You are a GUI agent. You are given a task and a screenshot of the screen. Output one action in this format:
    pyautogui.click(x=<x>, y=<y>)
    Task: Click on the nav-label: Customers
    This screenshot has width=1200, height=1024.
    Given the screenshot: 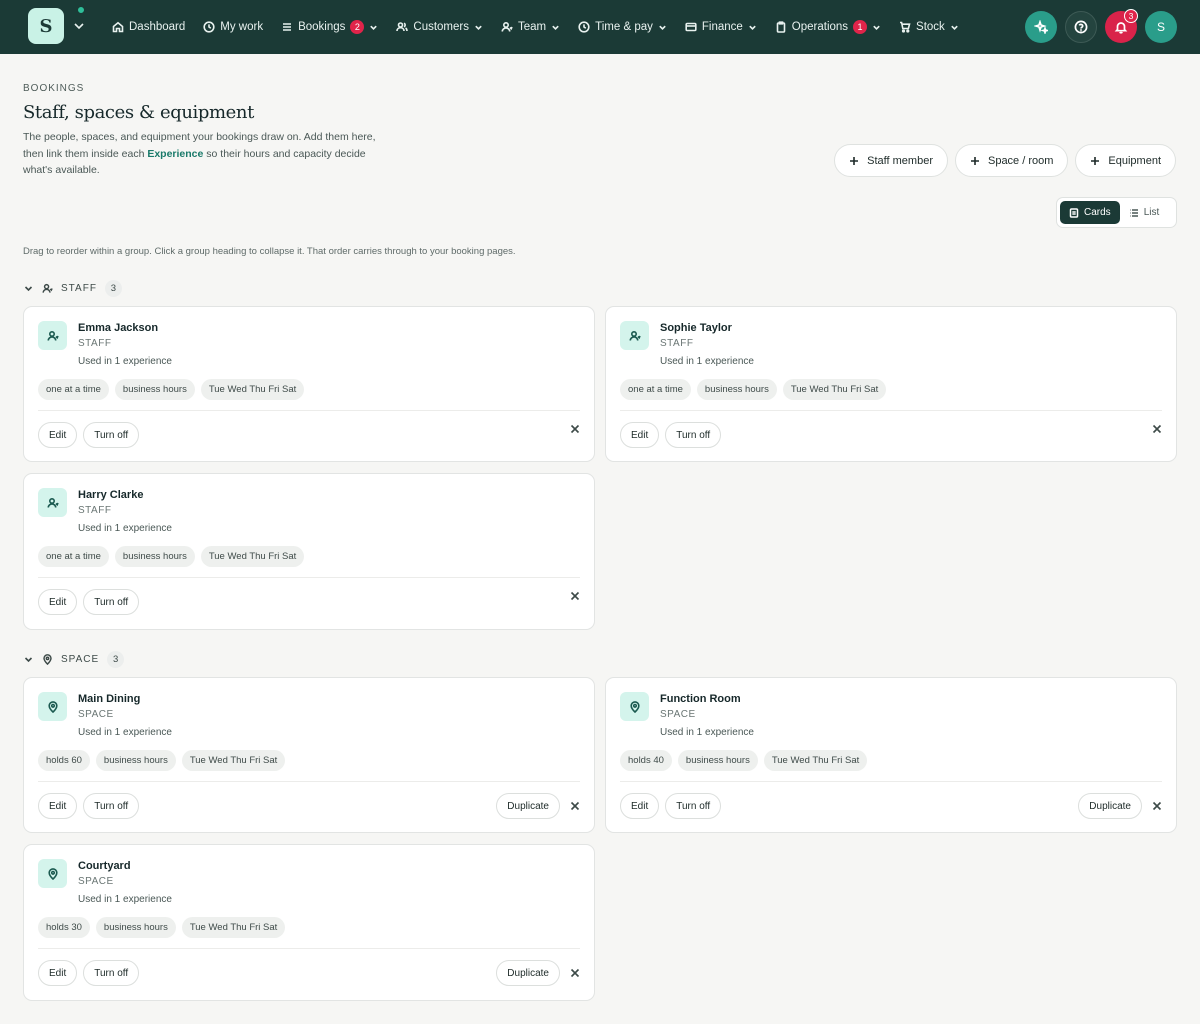 What is the action you would take?
    pyautogui.click(x=441, y=27)
    